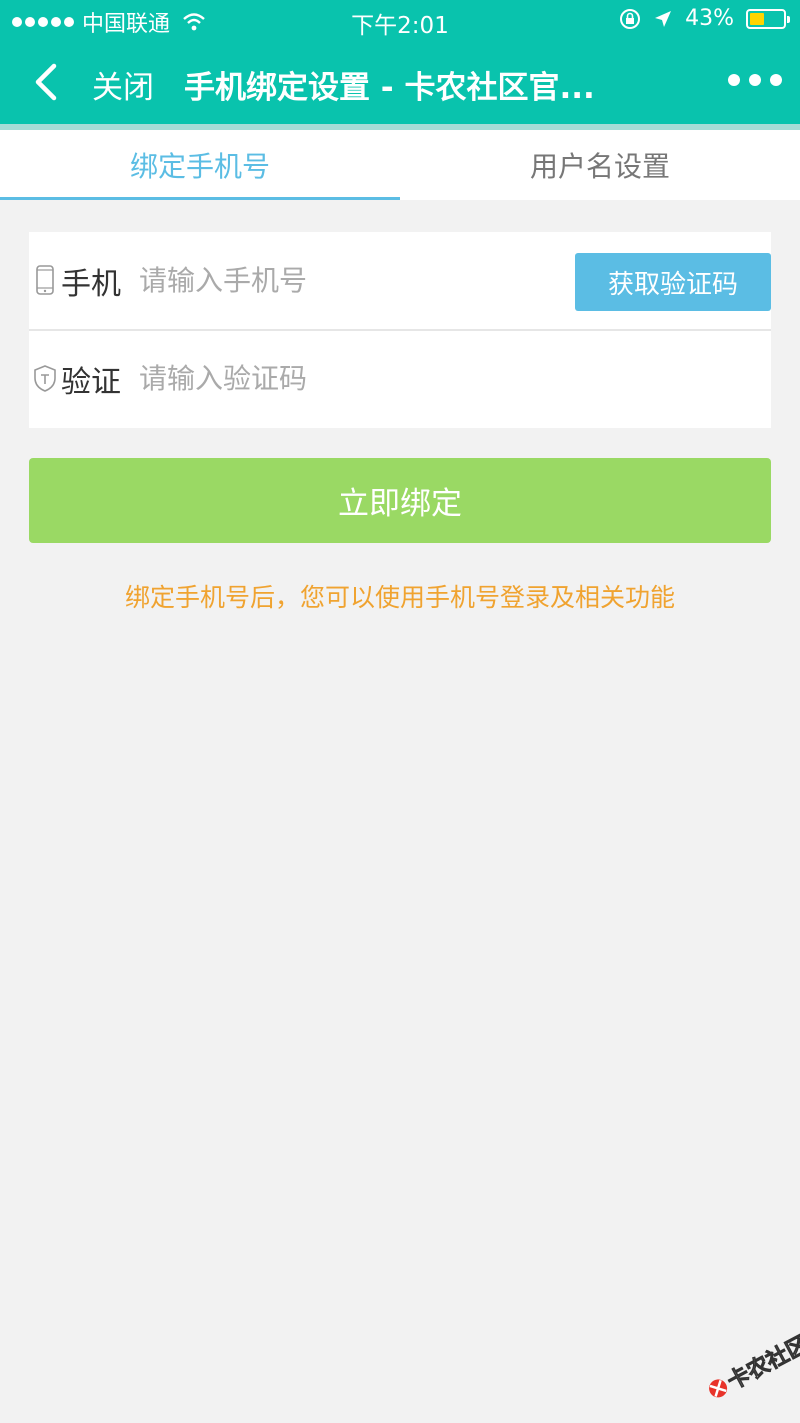 This screenshot has height=1423, width=800. Describe the element at coordinates (399, 597) in the screenshot. I see `bind-hint-text: 绑定手机号后，您可以使用手机号登录及相关功能` at that location.